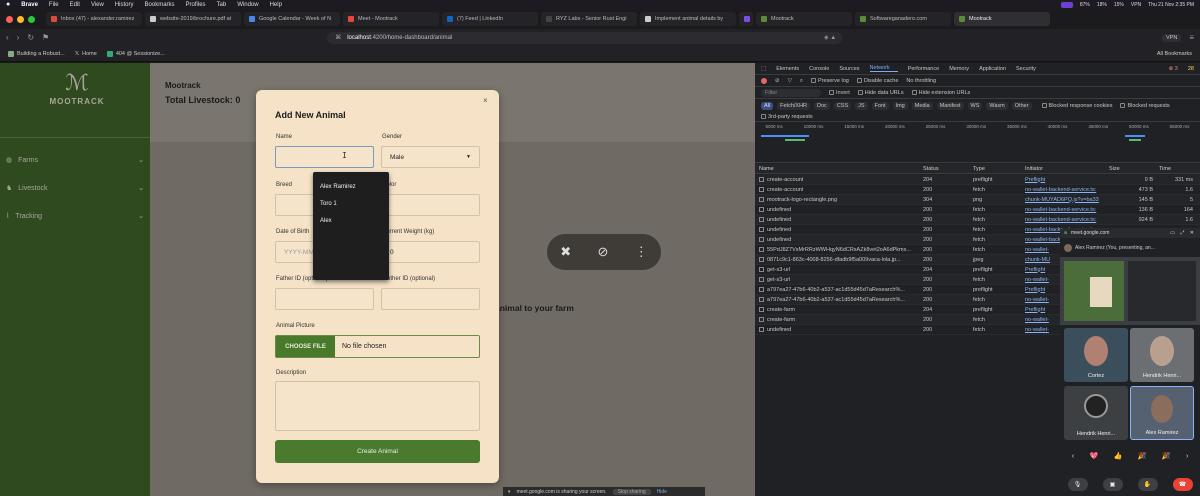 This screenshot has height=496, width=1200. Describe the element at coordinates (767, 105) in the screenshot. I see `filter-chip: All` at that location.